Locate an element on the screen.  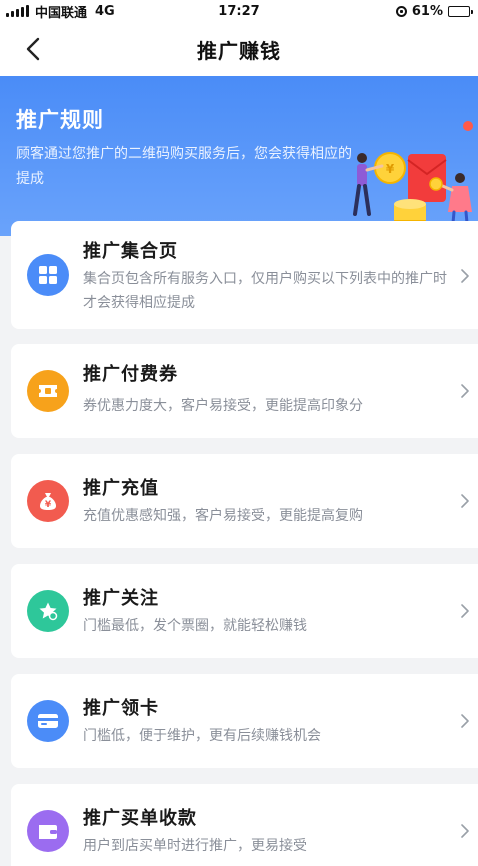
page-title: 推广赚钱 is located at coordinates (239, 50).